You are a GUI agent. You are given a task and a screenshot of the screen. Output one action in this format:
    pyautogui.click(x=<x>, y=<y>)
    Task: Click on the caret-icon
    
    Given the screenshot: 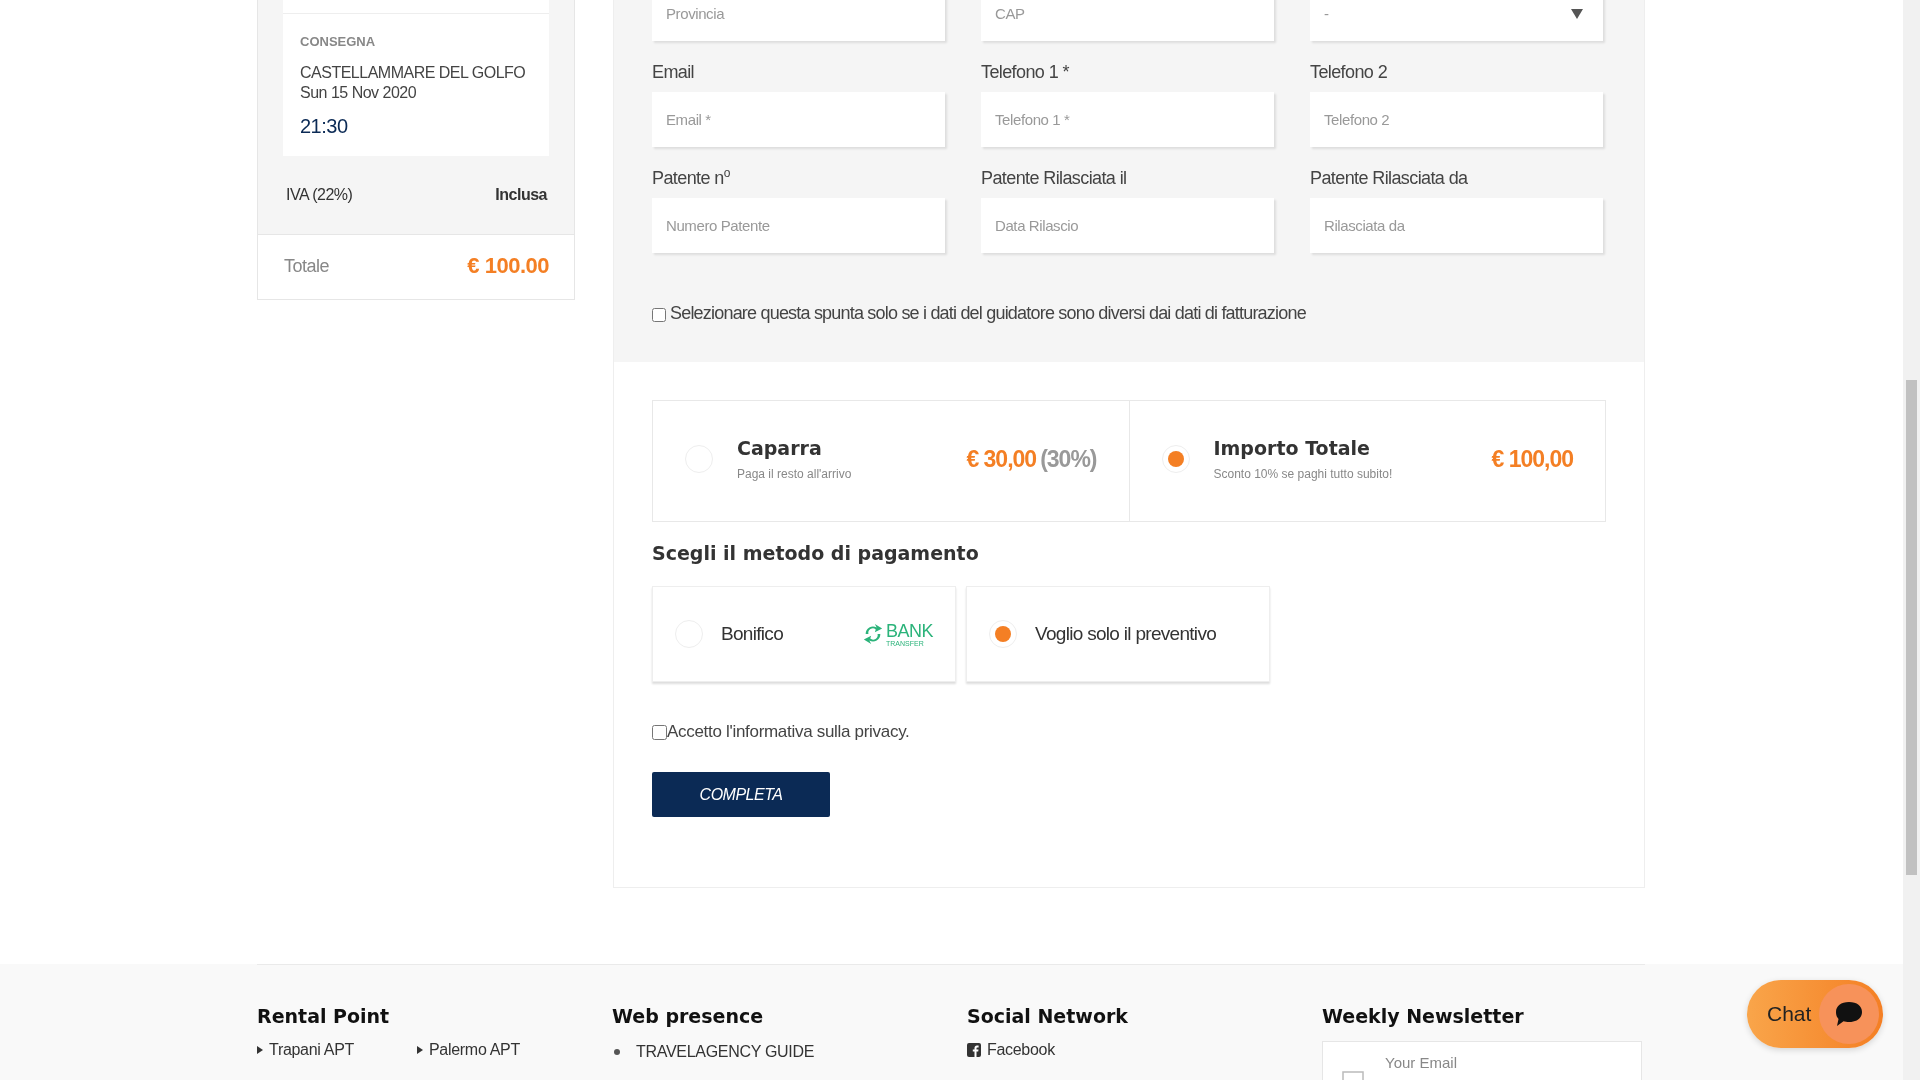 What is the action you would take?
    pyautogui.click(x=1577, y=13)
    